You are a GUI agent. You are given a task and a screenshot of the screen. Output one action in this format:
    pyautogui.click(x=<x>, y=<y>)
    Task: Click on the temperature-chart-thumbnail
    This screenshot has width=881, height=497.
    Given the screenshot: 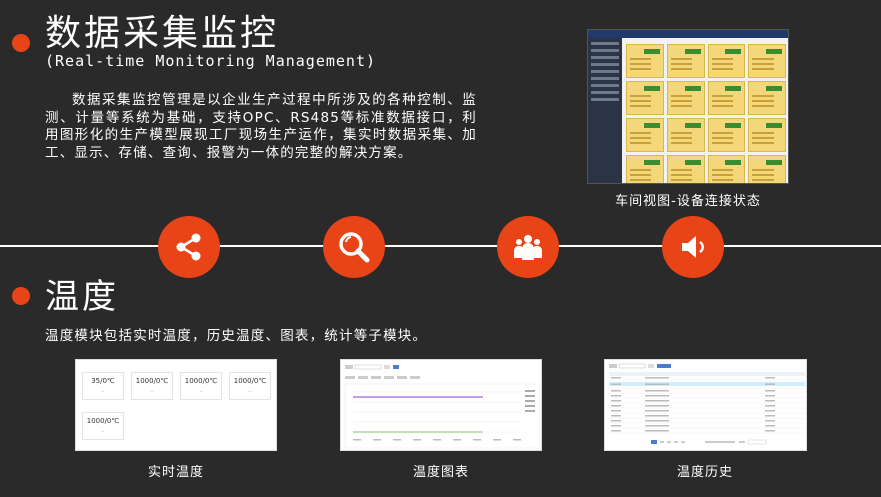 What is the action you would take?
    pyautogui.click(x=442, y=406)
    